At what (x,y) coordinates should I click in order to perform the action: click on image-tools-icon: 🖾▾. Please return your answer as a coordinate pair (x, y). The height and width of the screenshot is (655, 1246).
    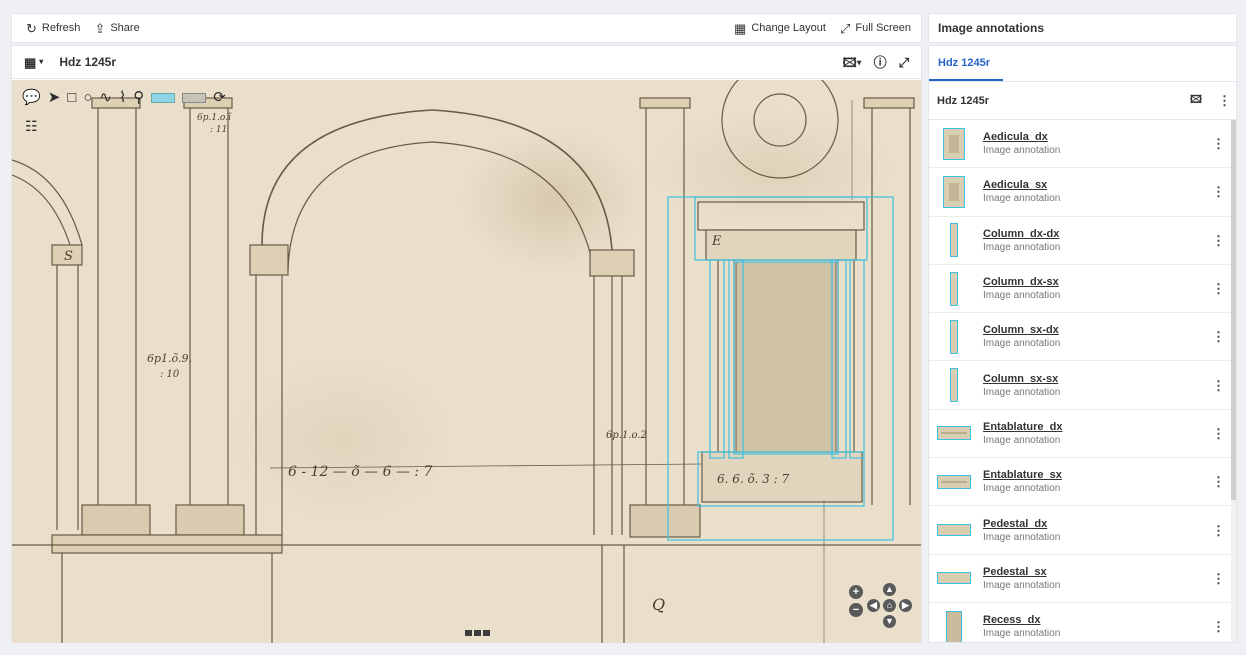
    Looking at the image, I should click on (852, 62).